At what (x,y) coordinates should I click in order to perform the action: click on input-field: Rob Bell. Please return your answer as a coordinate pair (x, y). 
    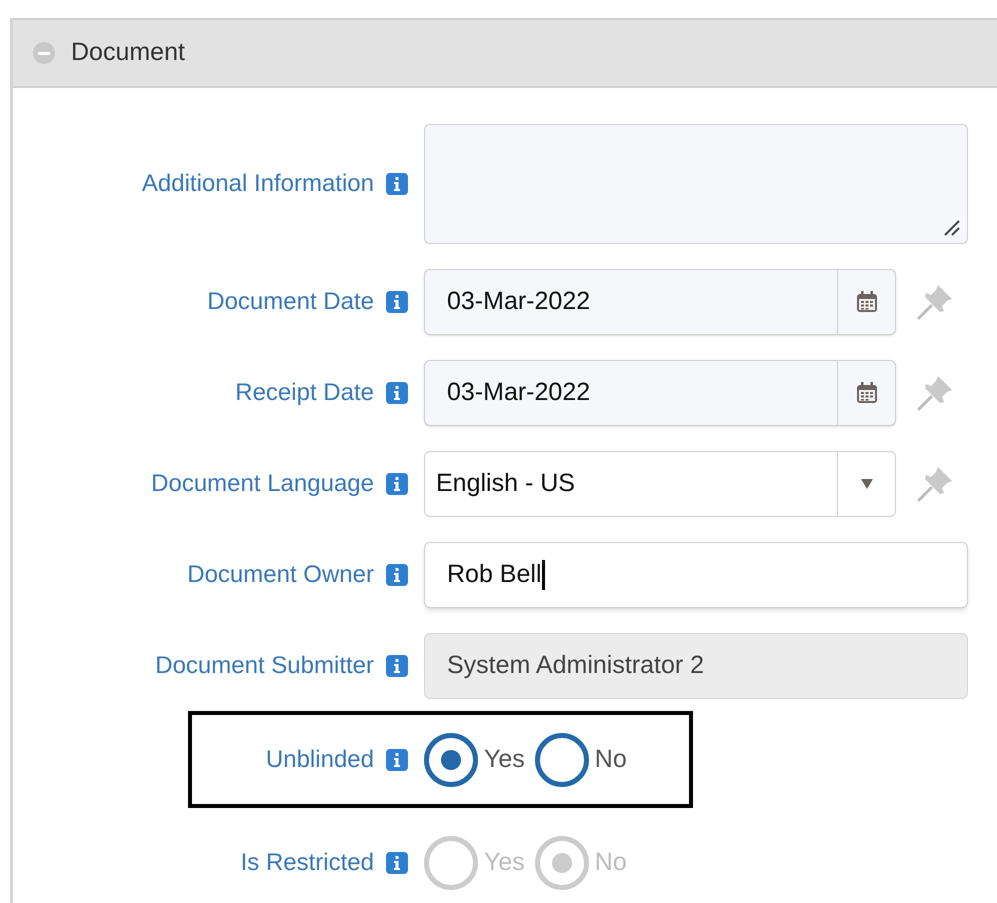
    Looking at the image, I should click on (696, 575).